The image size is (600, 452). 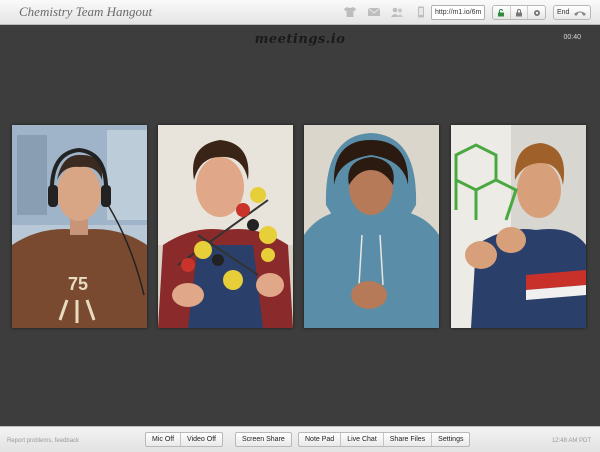 I want to click on phone-device-icon, so click(x=421, y=12).